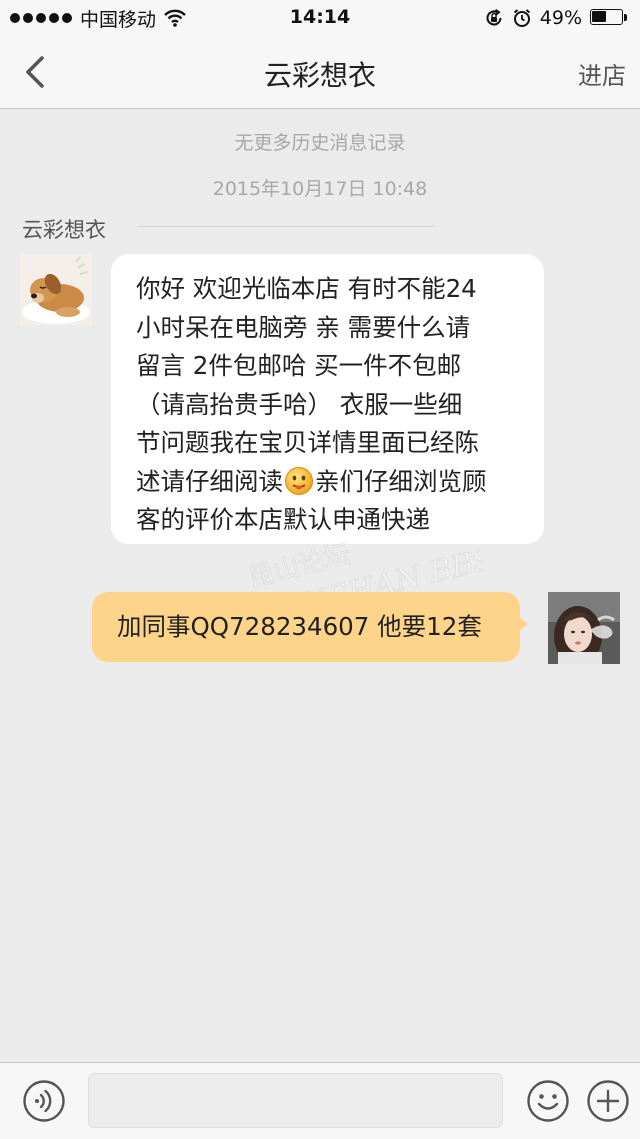 The height and width of the screenshot is (1139, 640). What do you see at coordinates (44, 1101) in the screenshot?
I see `voice-icon` at bounding box center [44, 1101].